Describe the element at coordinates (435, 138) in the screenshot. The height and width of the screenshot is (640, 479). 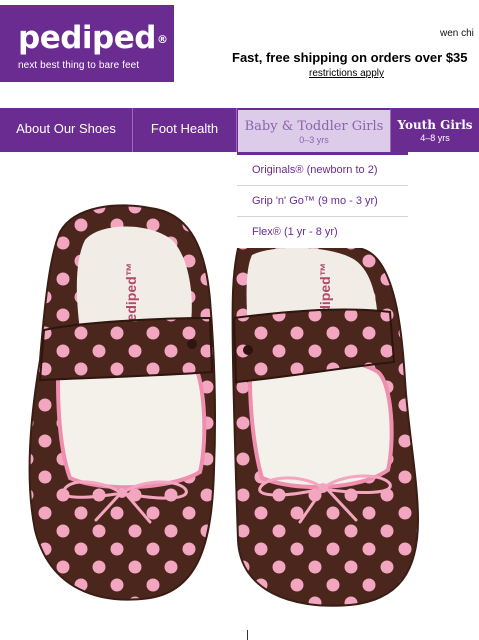
I see `nav-age-range: 4–8 yrs` at that location.